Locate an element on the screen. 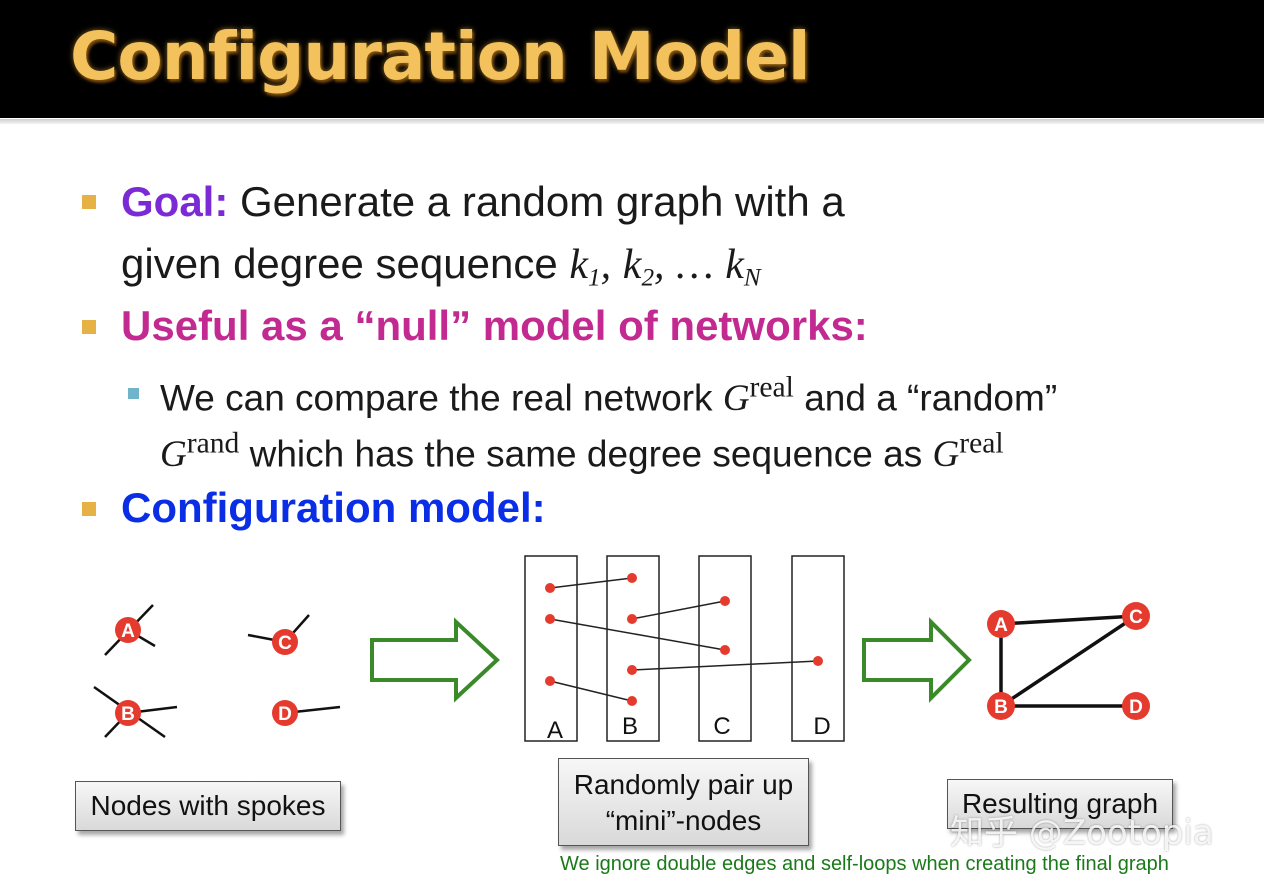 The width and height of the screenshot is (1264, 884). caption-random-pairing: Randomly pair up “mini”-nodes is located at coordinates (683, 802).